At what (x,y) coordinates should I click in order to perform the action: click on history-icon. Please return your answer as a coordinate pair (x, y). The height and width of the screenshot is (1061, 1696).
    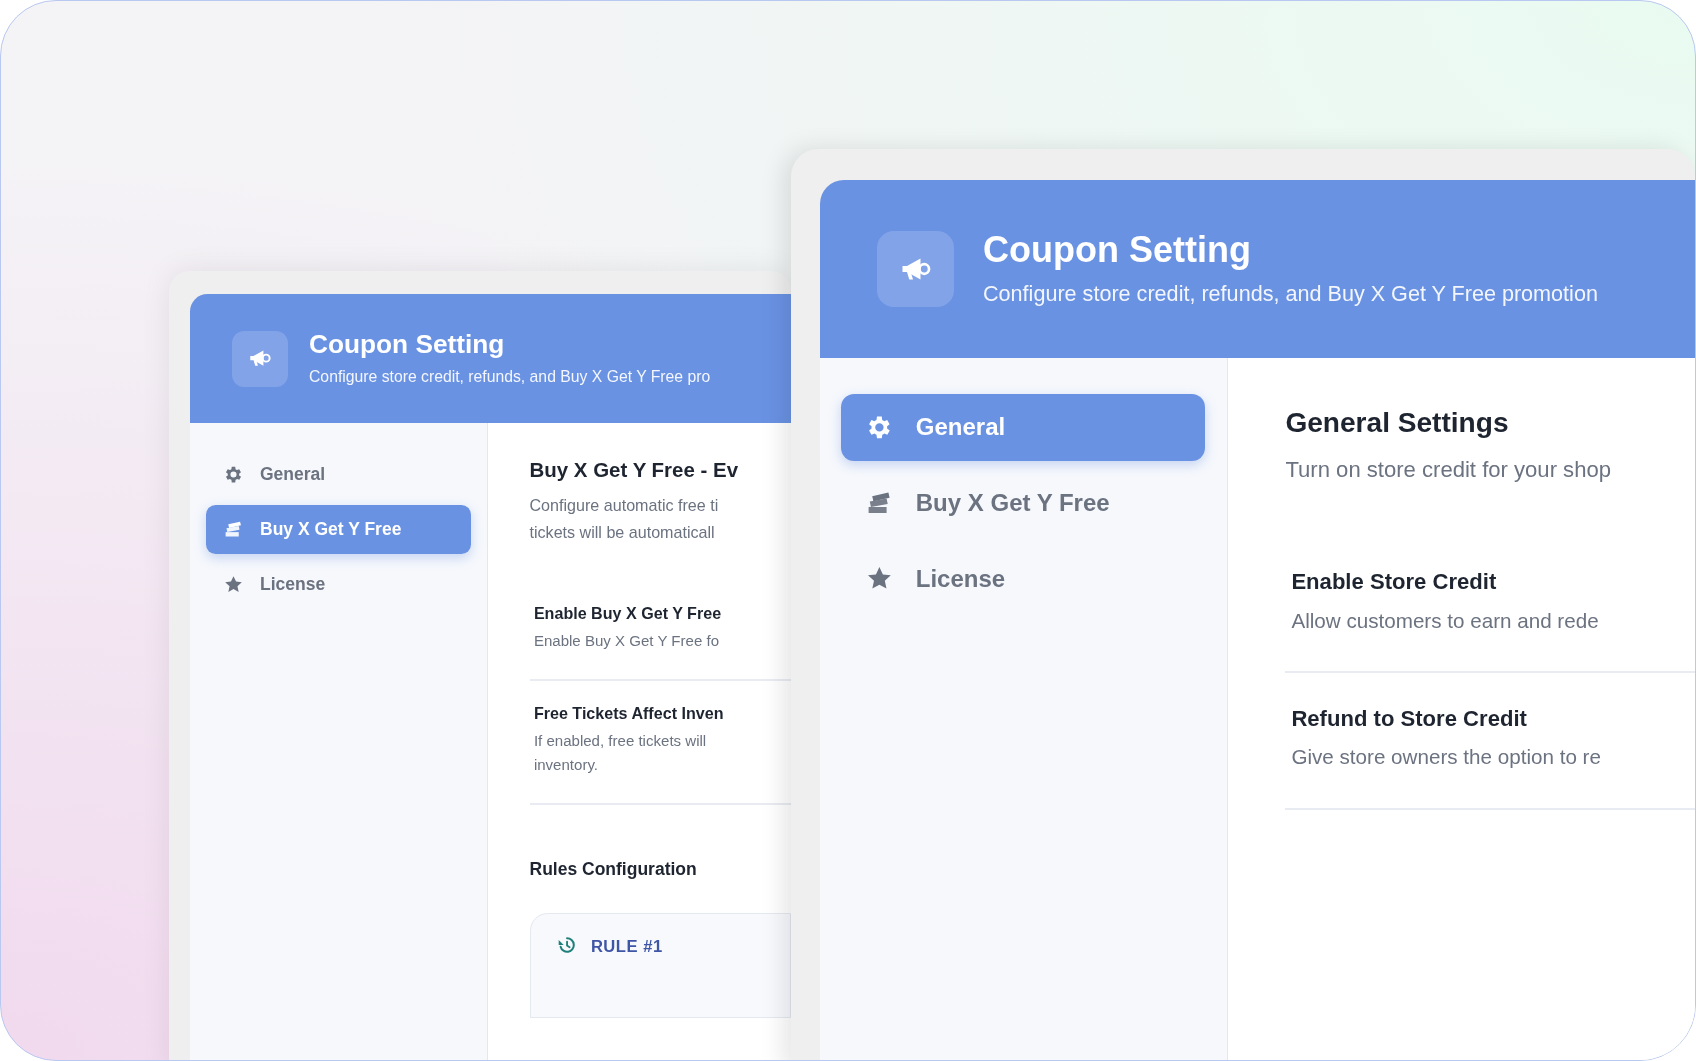
    Looking at the image, I should click on (566, 945).